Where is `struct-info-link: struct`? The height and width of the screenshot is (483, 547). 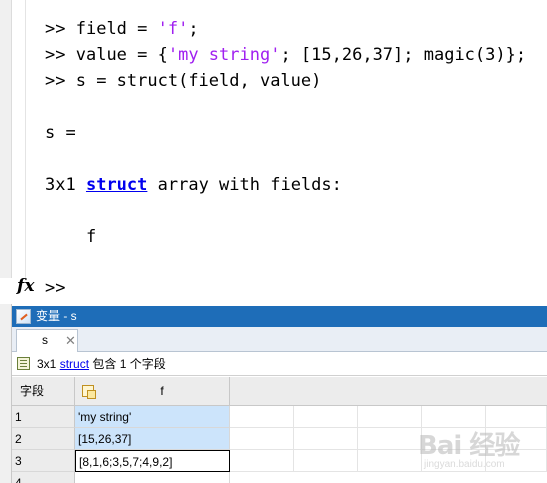 struct-info-link: struct is located at coordinates (74, 364).